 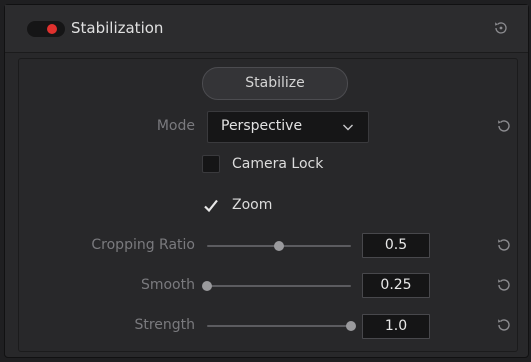 I want to click on reset-cropping-ratio-icon, so click(x=504, y=245).